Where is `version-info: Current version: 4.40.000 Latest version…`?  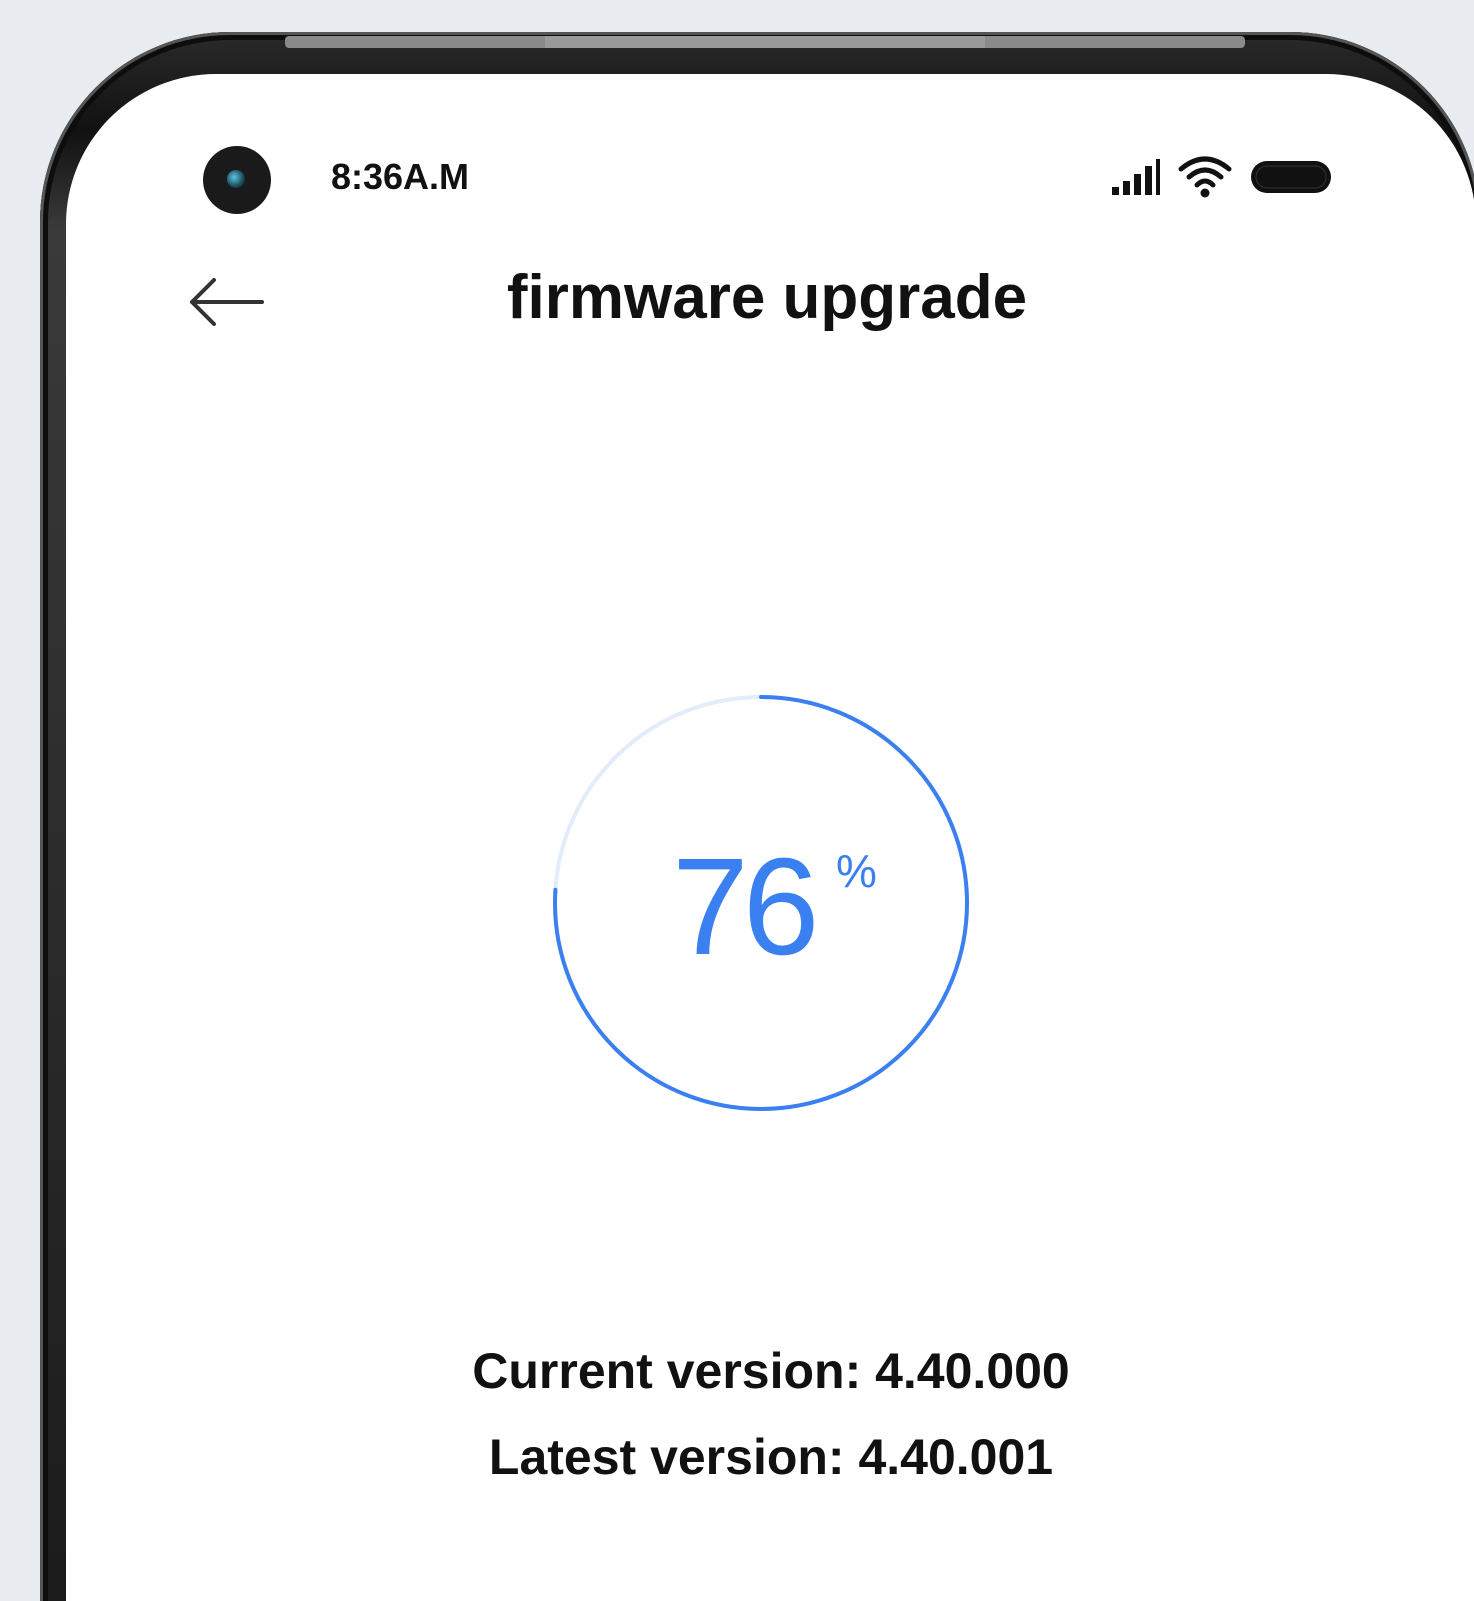
version-info: Current version: 4.40.000 Latest version… is located at coordinates (770, 1414).